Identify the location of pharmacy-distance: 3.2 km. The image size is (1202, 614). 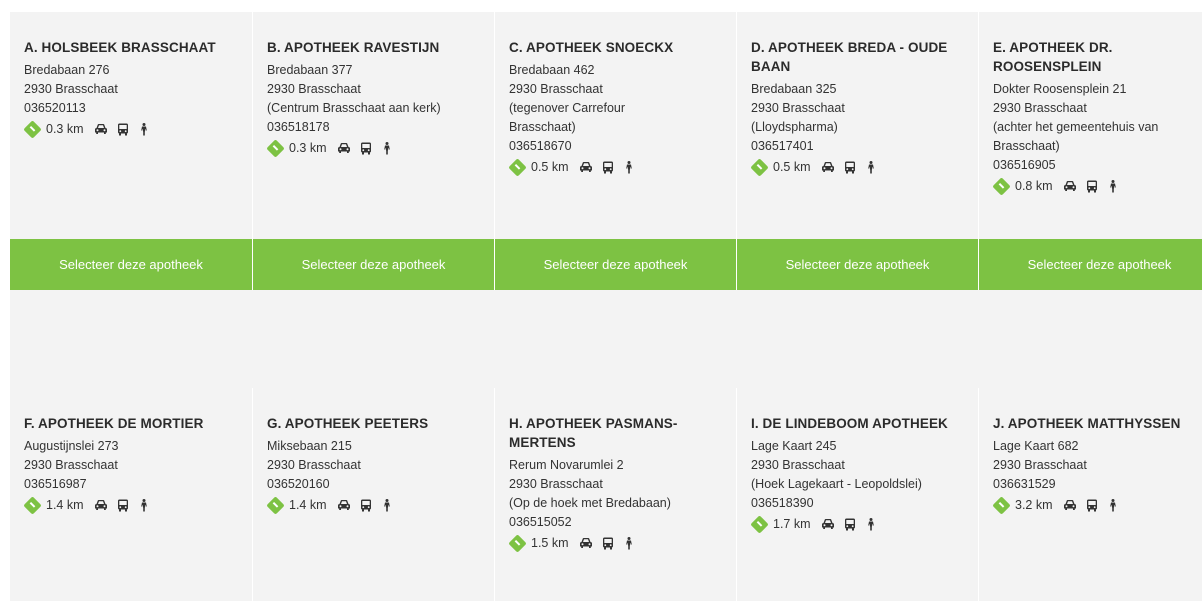
(1034, 505).